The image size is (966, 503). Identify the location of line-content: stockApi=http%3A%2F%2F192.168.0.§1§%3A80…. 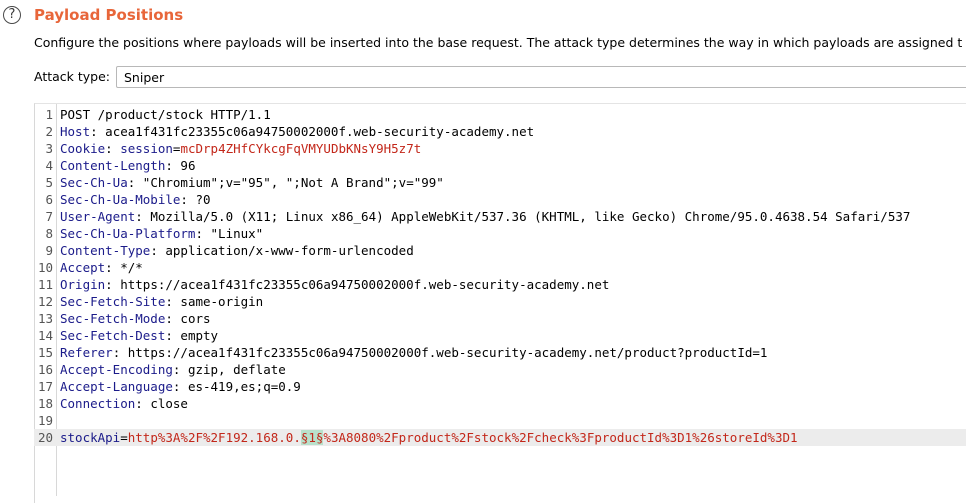
(429, 437).